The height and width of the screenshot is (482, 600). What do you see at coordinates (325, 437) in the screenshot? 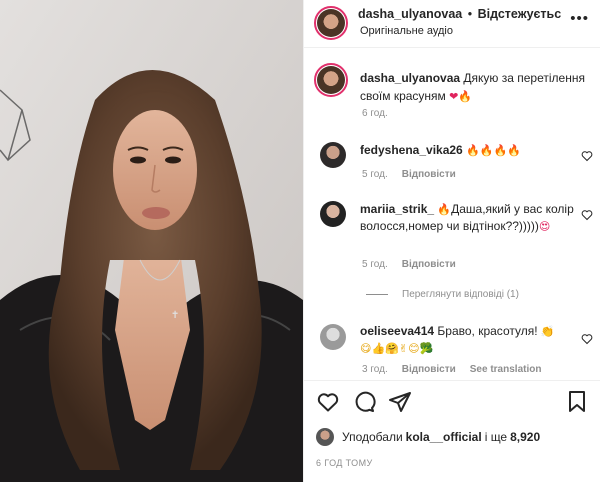
I see `liker-avatar` at bounding box center [325, 437].